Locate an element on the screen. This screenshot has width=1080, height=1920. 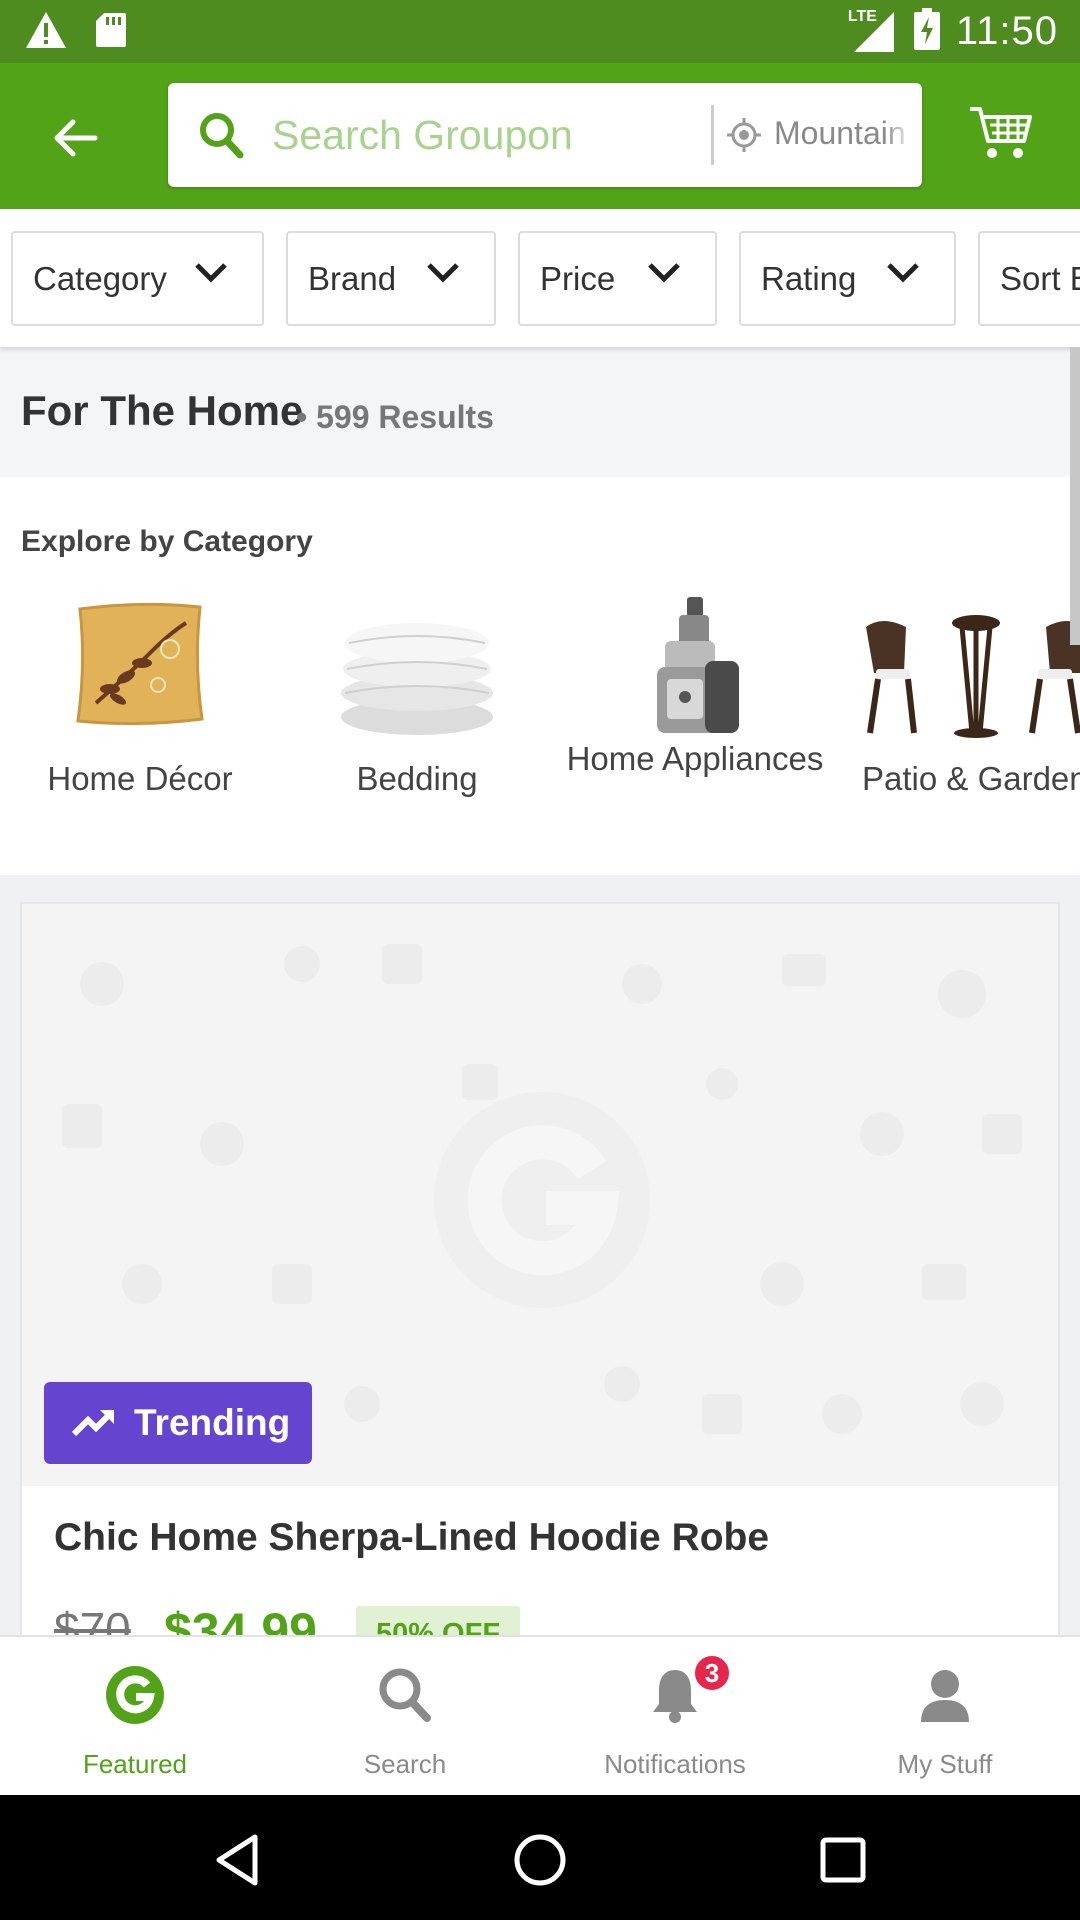
nav-notifications: 3 Notifications is located at coordinates (675, 1717).